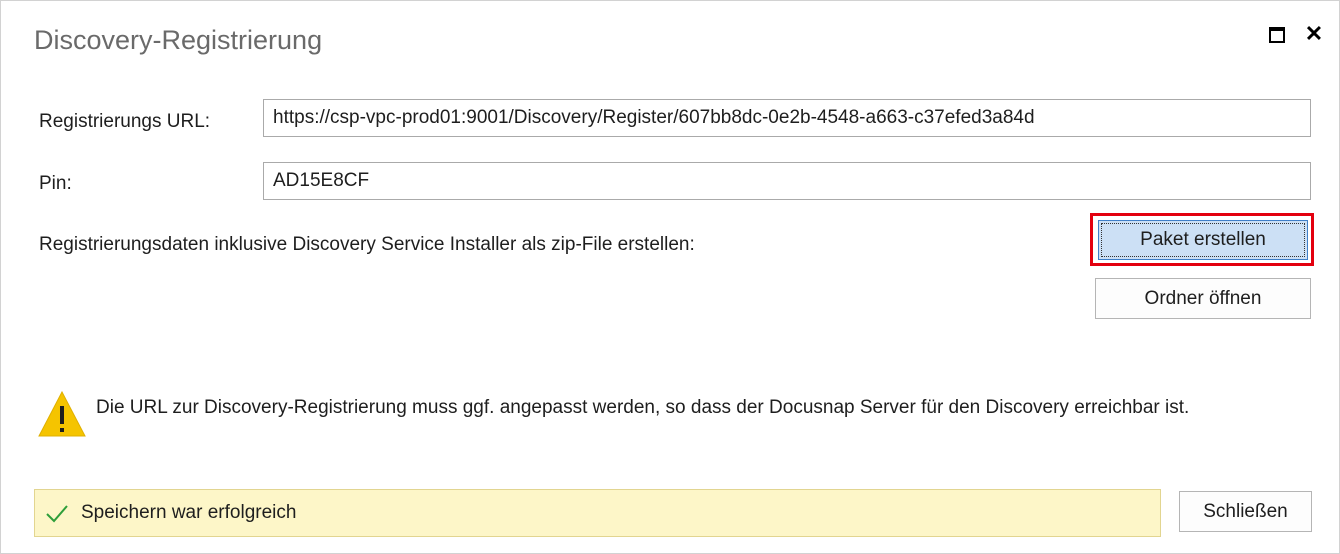 The width and height of the screenshot is (1340, 554). I want to click on maximize-icon, so click(1277, 35).